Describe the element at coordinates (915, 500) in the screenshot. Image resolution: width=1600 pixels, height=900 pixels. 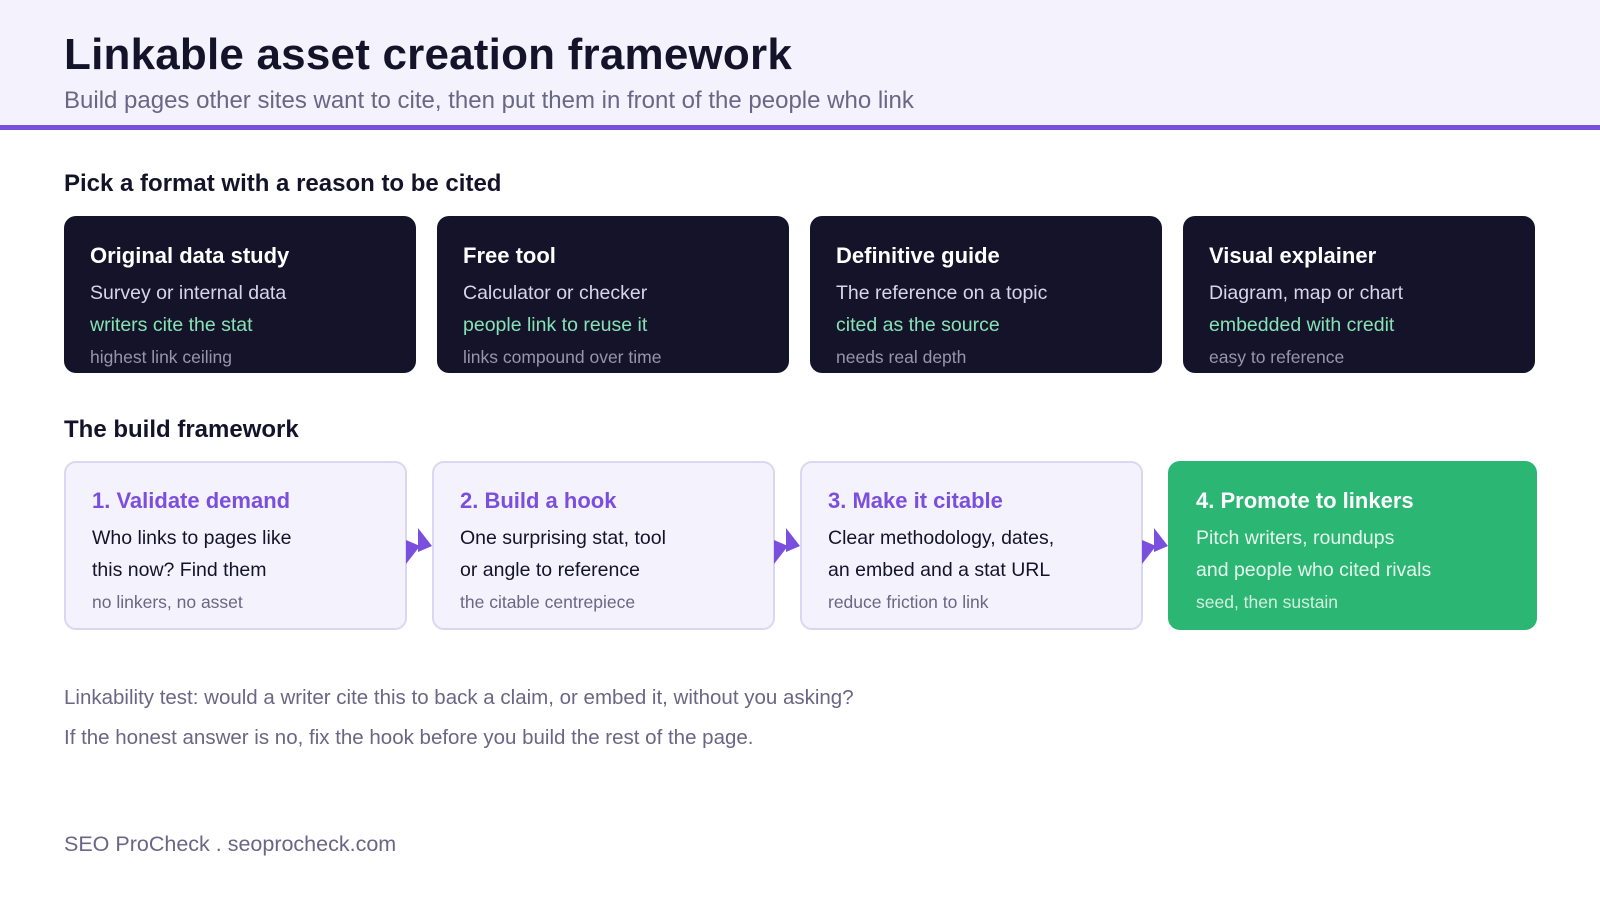
I see `step-title: 3. Make it citable` at that location.